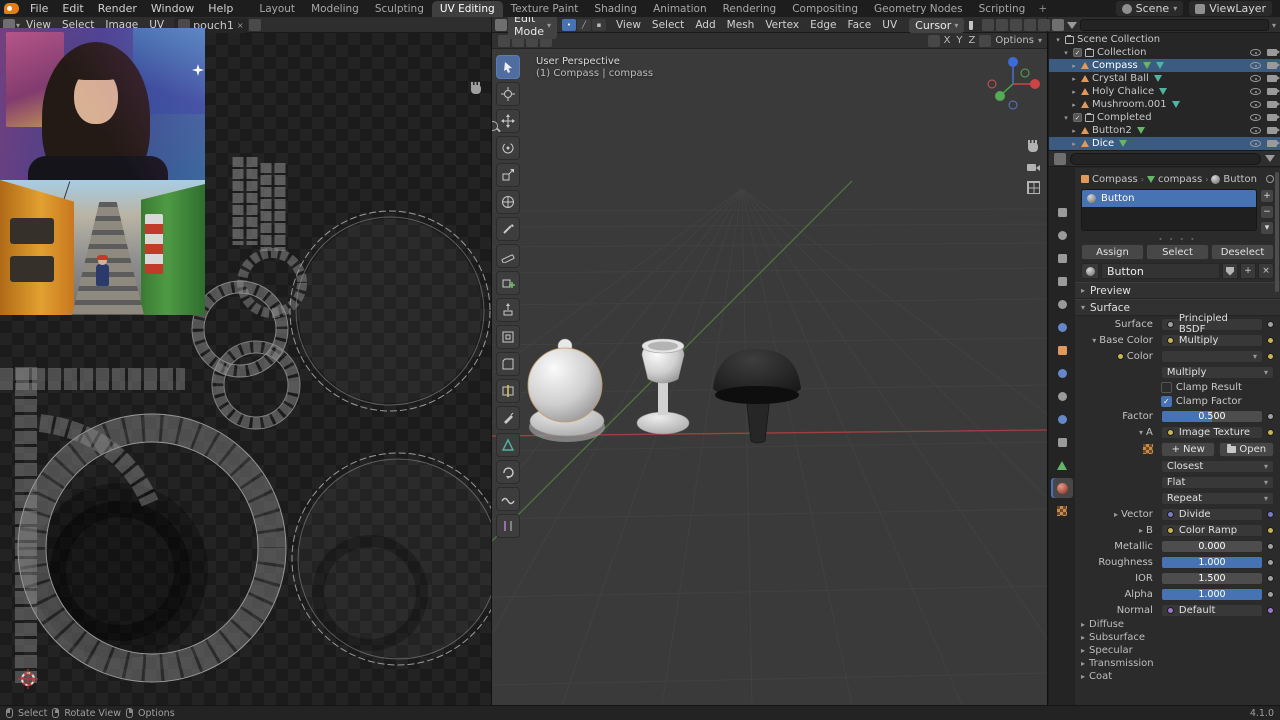 This screenshot has width=1280, height=720. Describe the element at coordinates (1177, 637) in the screenshot. I see `subsurface-section-header: ▸ Subsurface` at that location.